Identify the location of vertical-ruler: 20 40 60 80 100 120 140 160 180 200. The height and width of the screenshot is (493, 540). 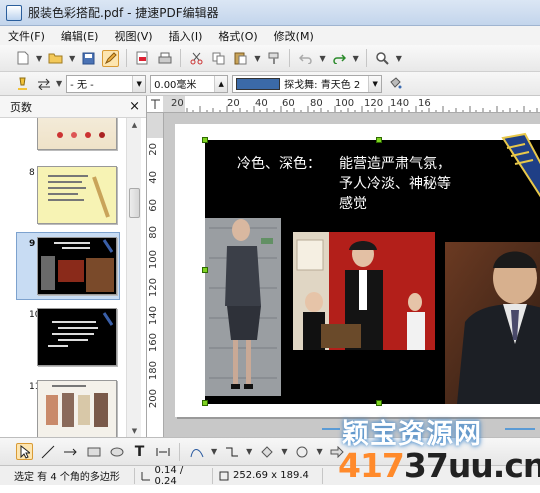
(155, 275).